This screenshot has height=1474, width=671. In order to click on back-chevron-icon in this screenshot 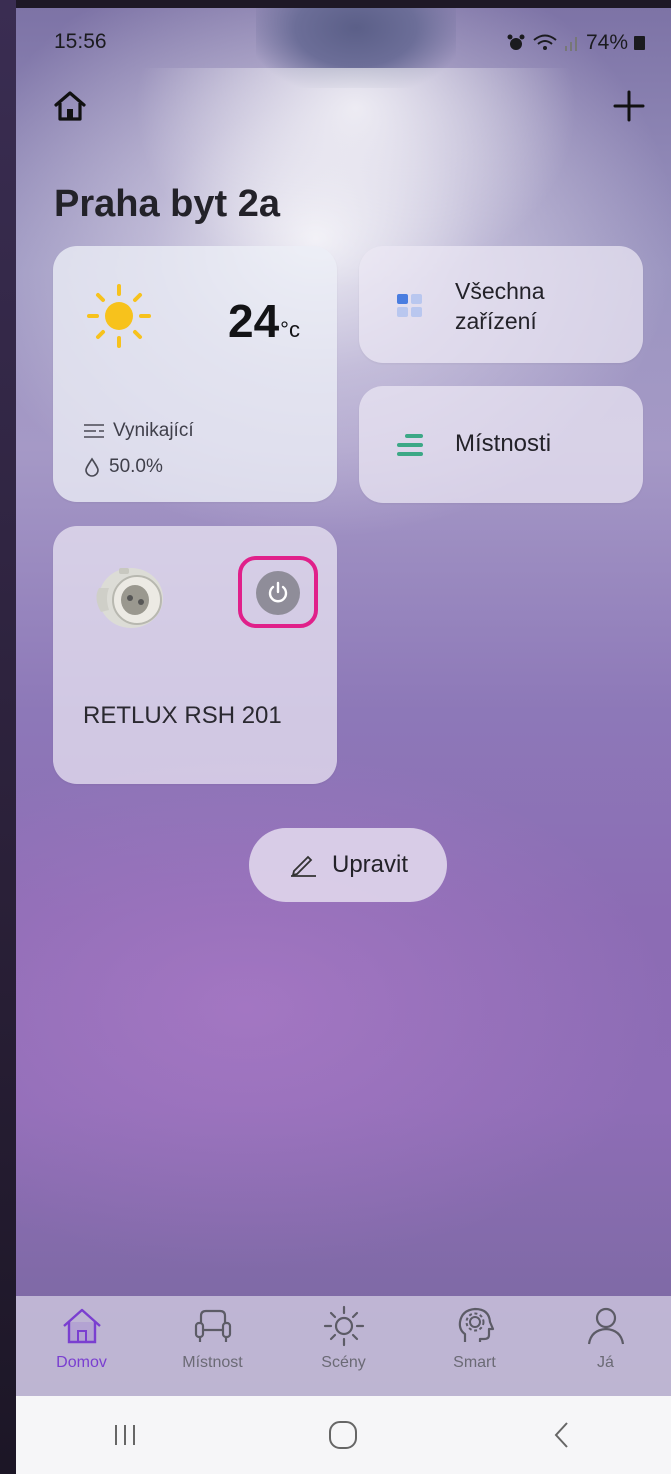, I will do `click(561, 1435)`.